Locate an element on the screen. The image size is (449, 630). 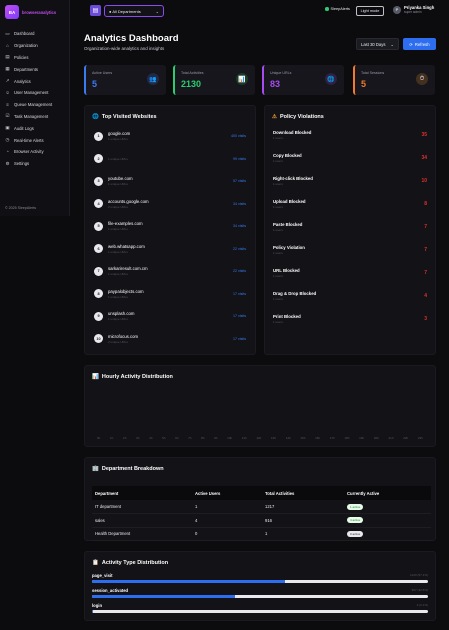
violation-count: 10 is located at coordinates (424, 181).